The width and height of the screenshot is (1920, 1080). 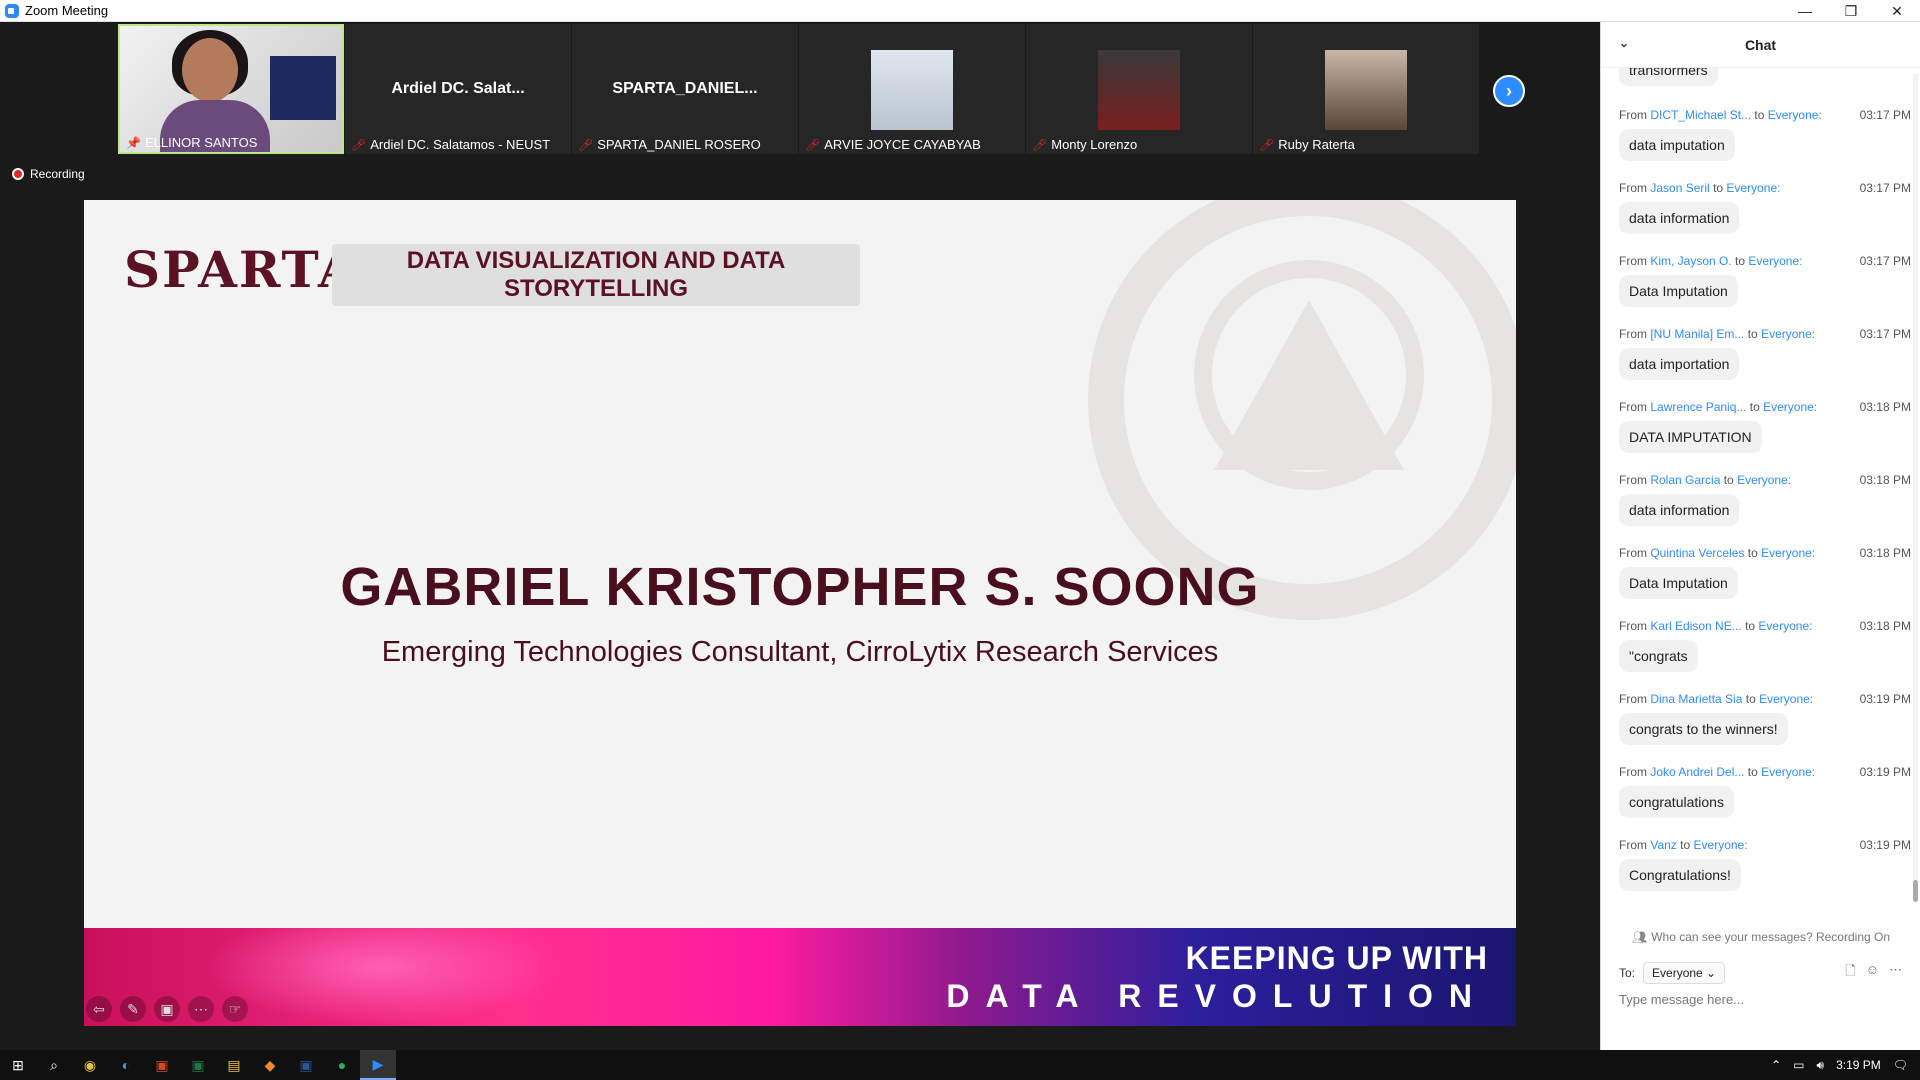 What do you see at coordinates (378, 1065) in the screenshot?
I see `zoom-taskbar-icon: ▶` at bounding box center [378, 1065].